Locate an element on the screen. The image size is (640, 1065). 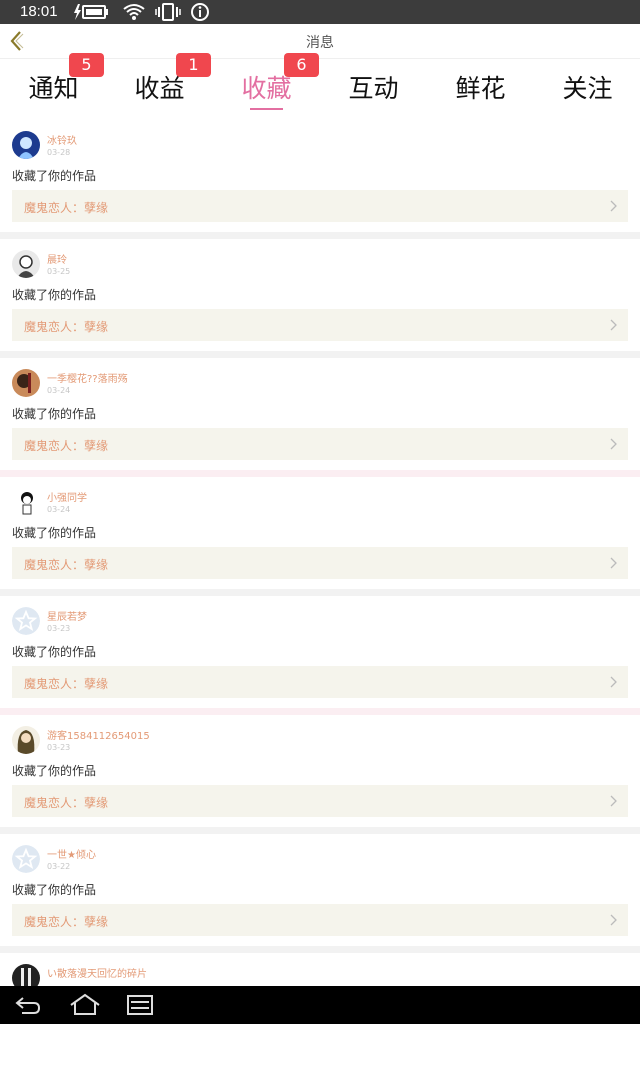
tab-bar: 通知 5 收益 1 收藏 6 互动 鲜花 关注 is located at coordinates (320, 85).